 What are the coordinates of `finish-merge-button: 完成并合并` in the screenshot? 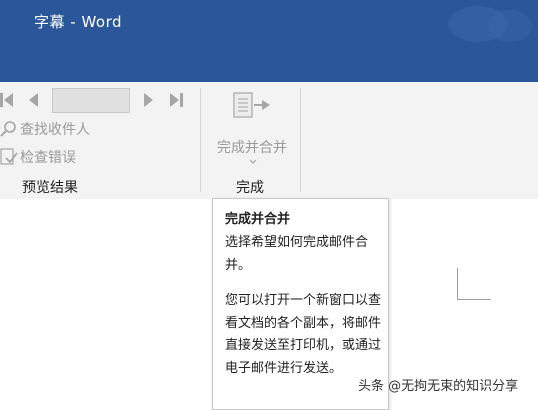 It's located at (252, 130).